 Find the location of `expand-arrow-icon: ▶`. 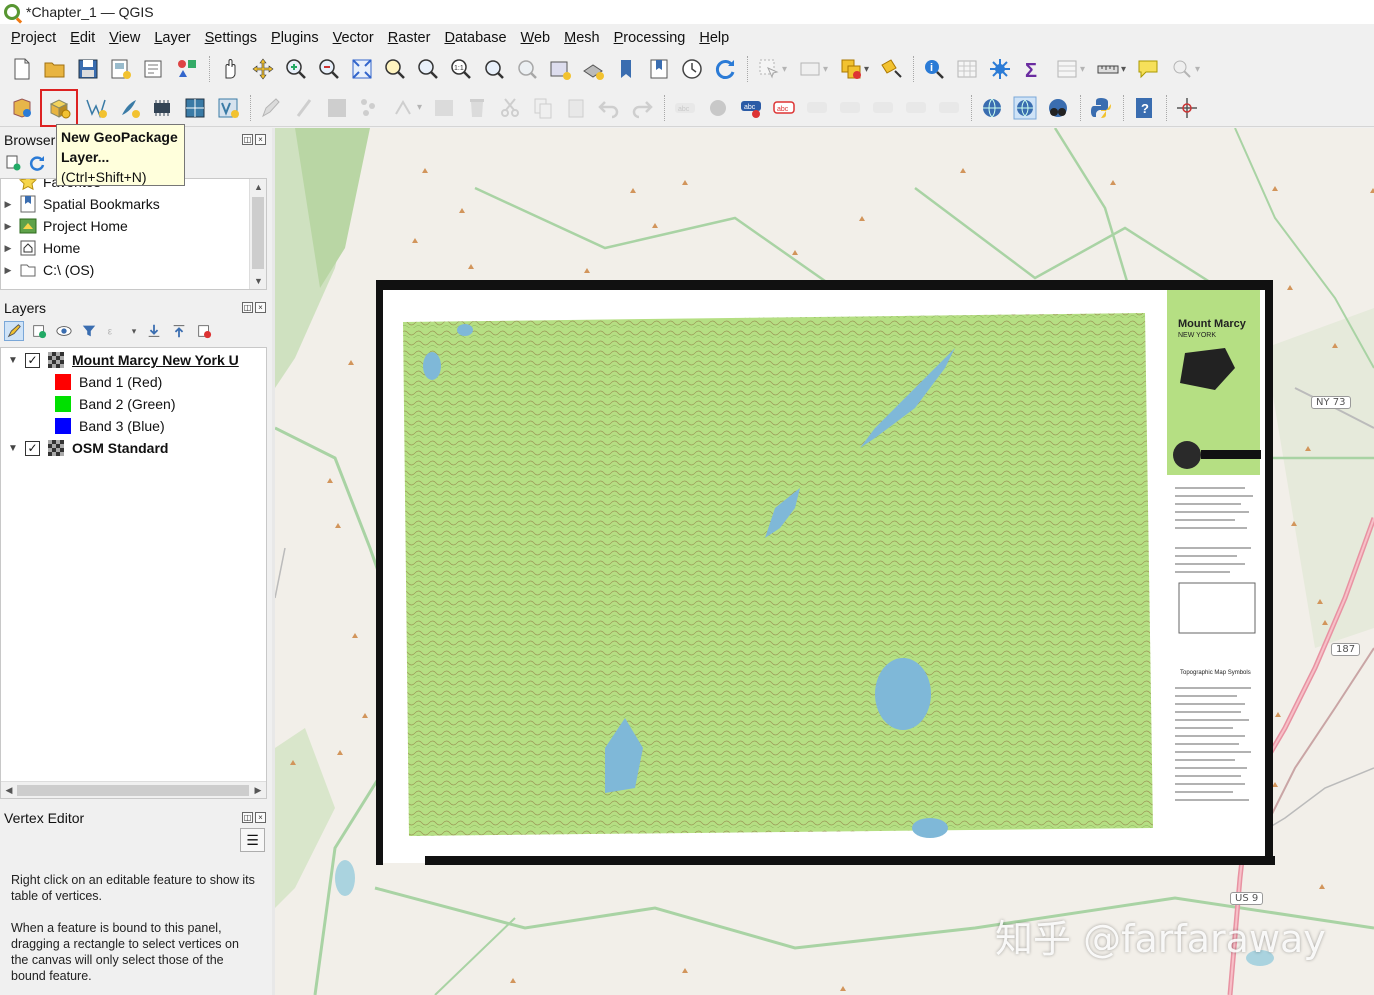

expand-arrow-icon: ▶ is located at coordinates (8, 226).